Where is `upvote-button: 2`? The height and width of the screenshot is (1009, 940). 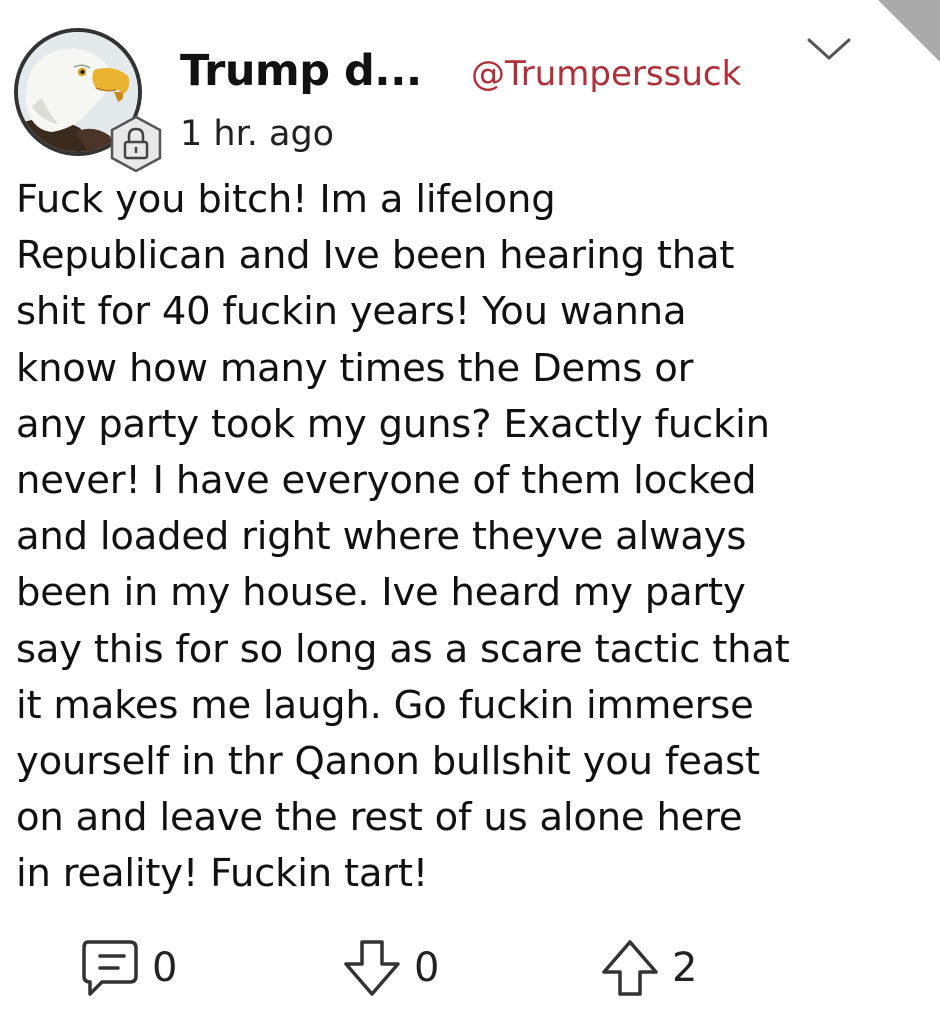 upvote-button: 2 is located at coordinates (647, 968).